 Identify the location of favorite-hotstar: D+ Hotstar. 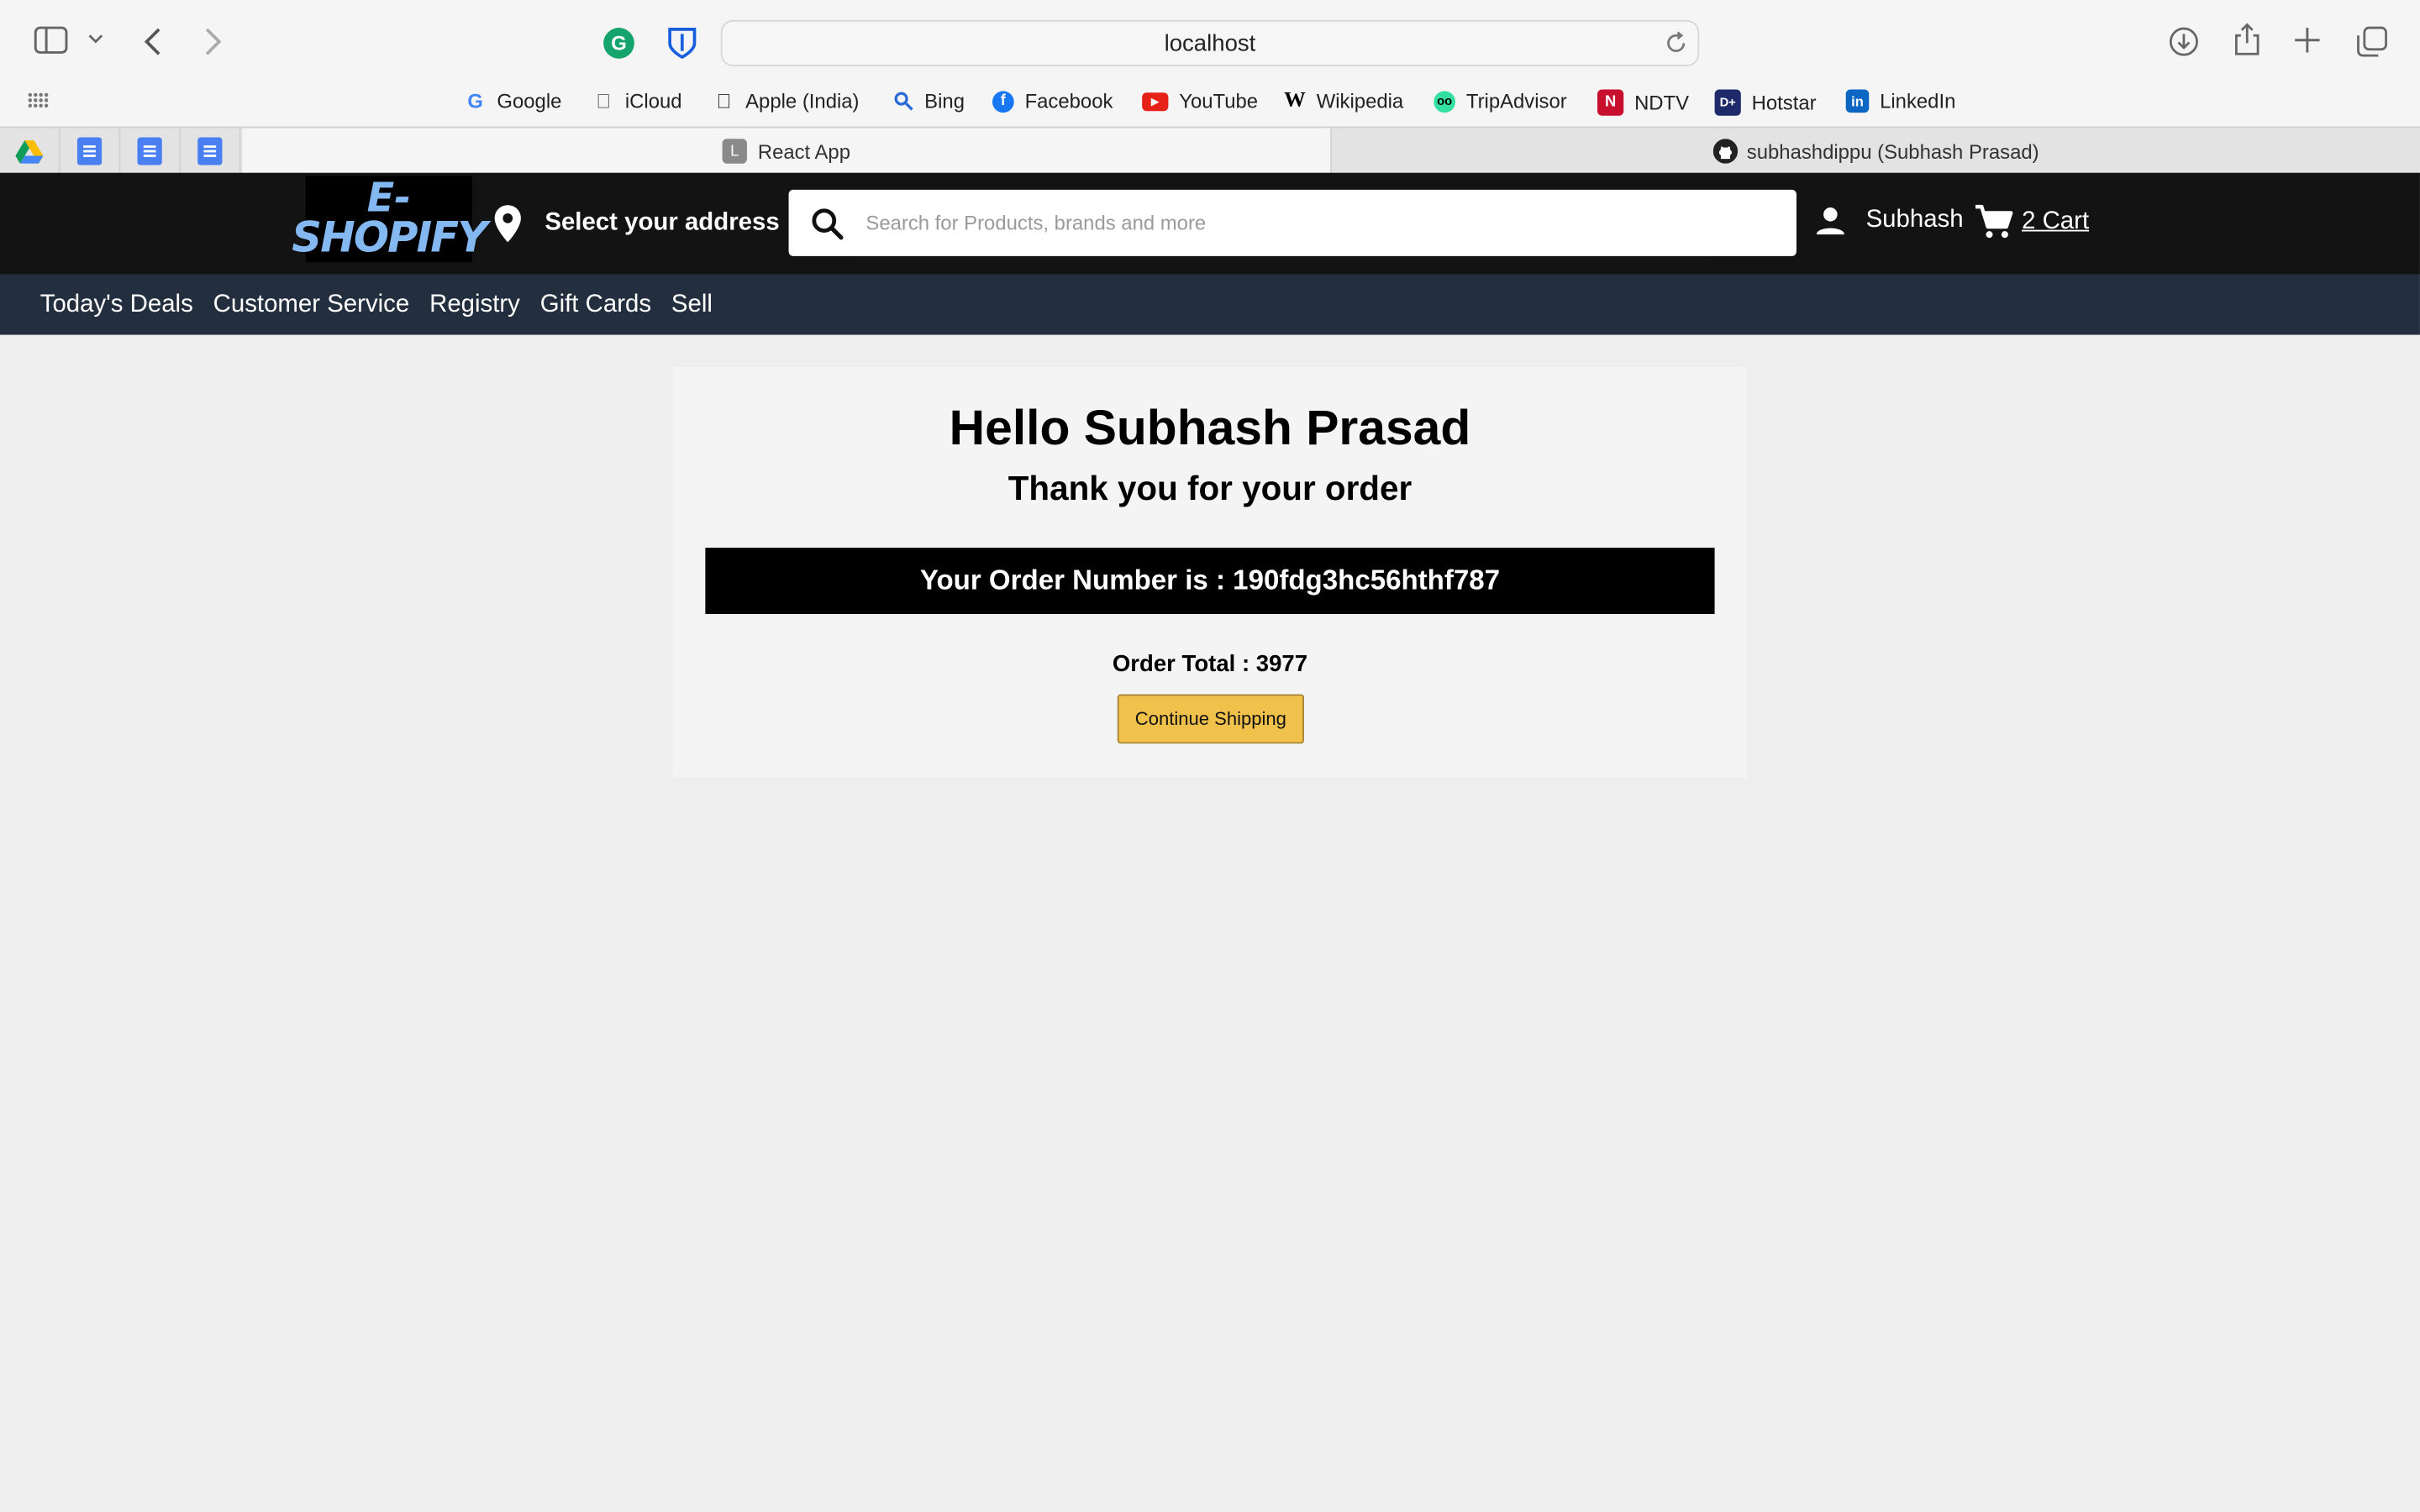
(1765, 102).